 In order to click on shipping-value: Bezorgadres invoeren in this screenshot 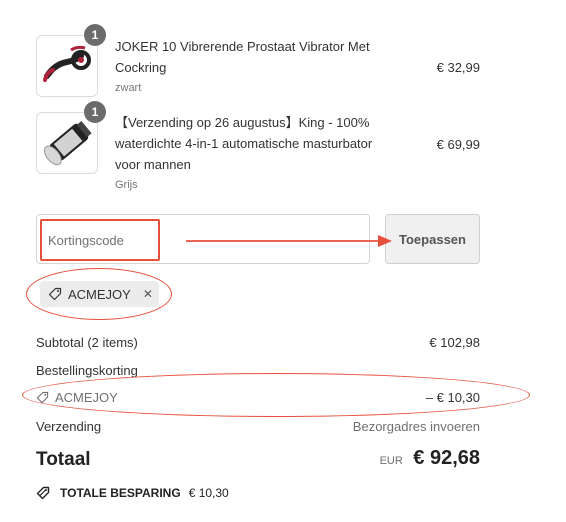, I will do `click(416, 426)`.